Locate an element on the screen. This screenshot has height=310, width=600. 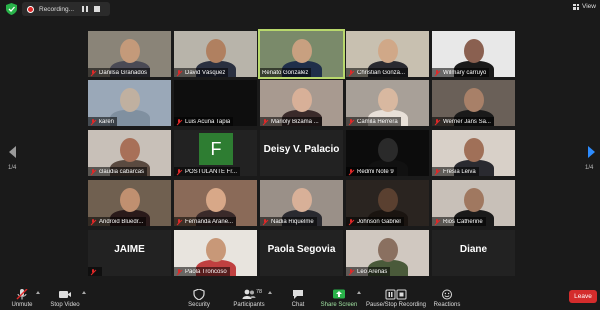
participant-name-tag: Danilsa Granados is located at coordinates (119, 72).